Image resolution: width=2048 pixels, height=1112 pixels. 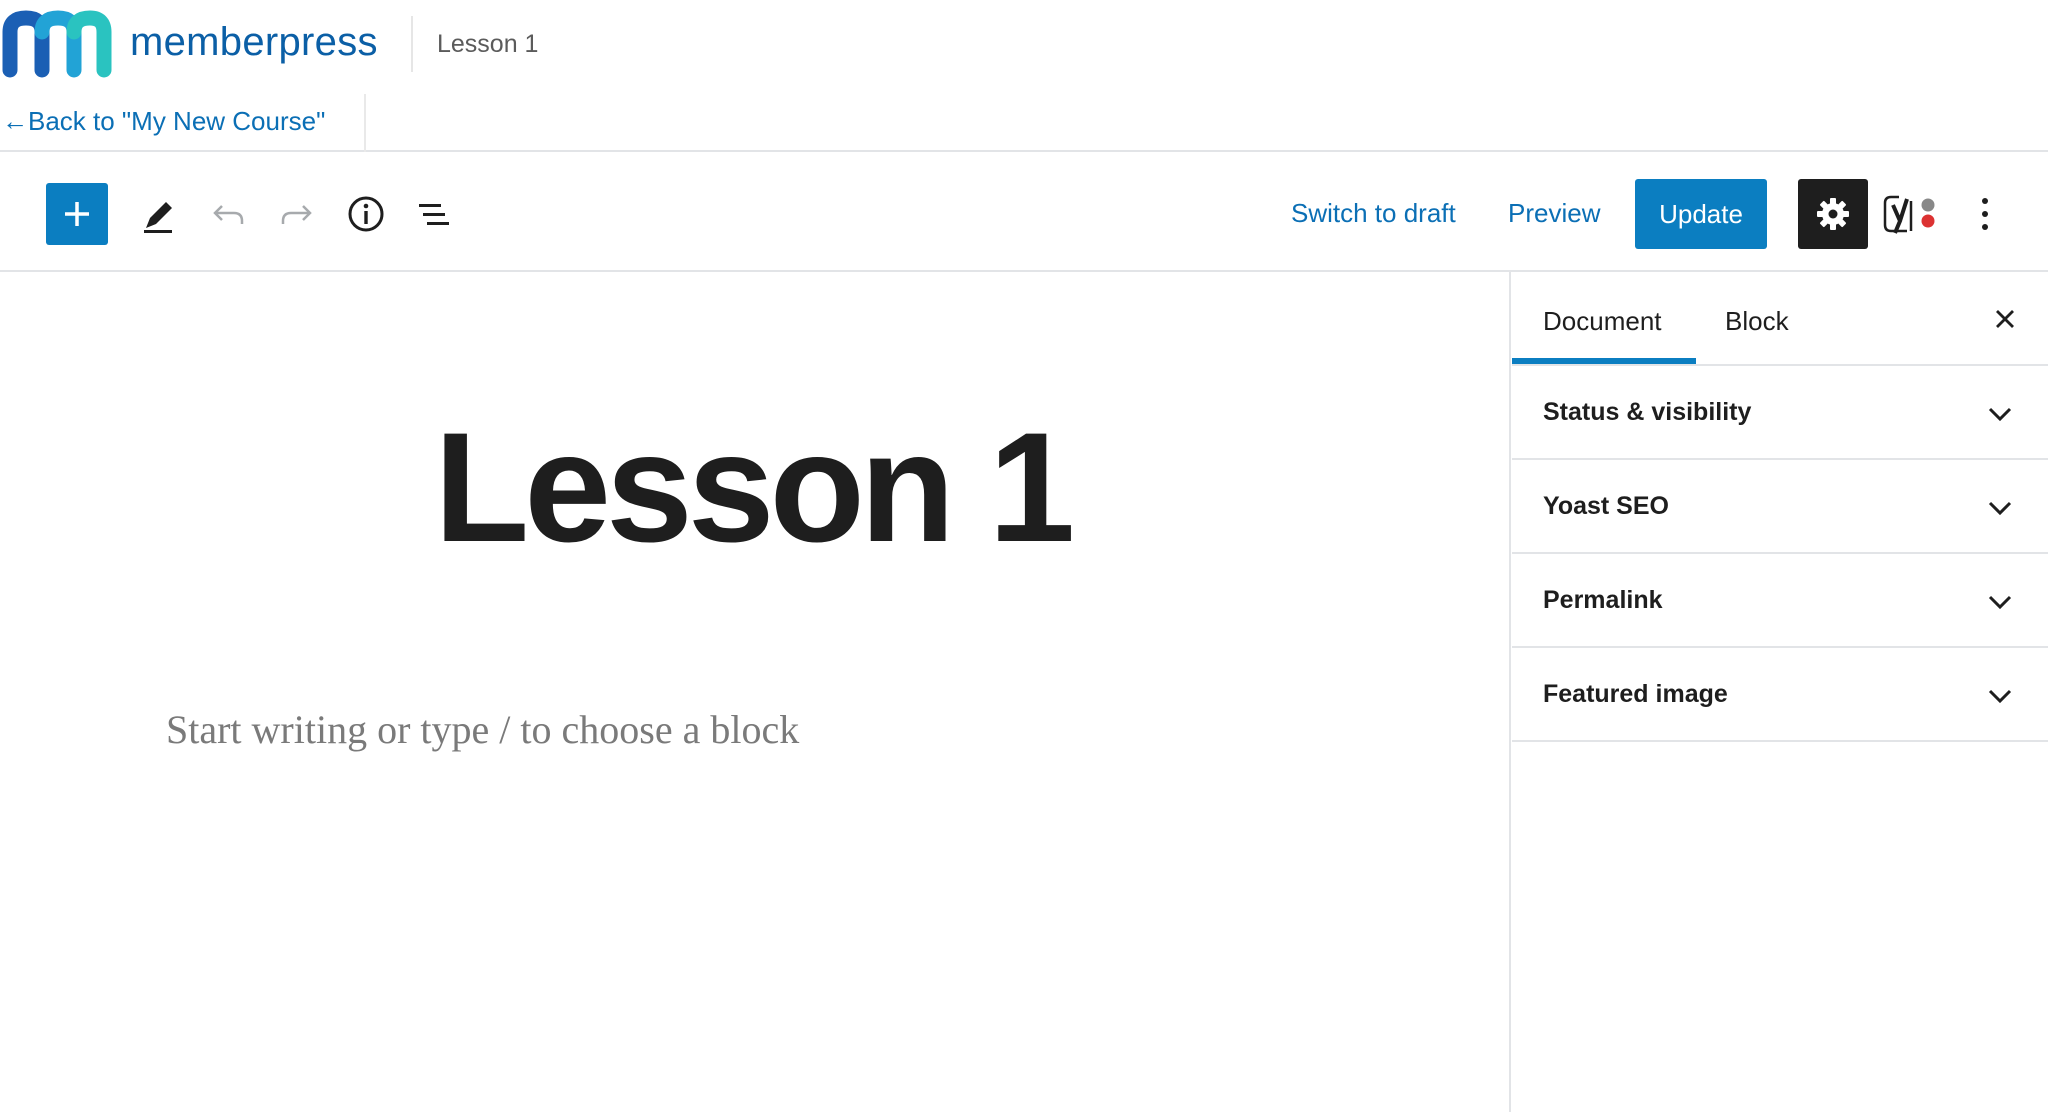 I want to click on panel-label: Status & visibility, so click(x=1647, y=412).